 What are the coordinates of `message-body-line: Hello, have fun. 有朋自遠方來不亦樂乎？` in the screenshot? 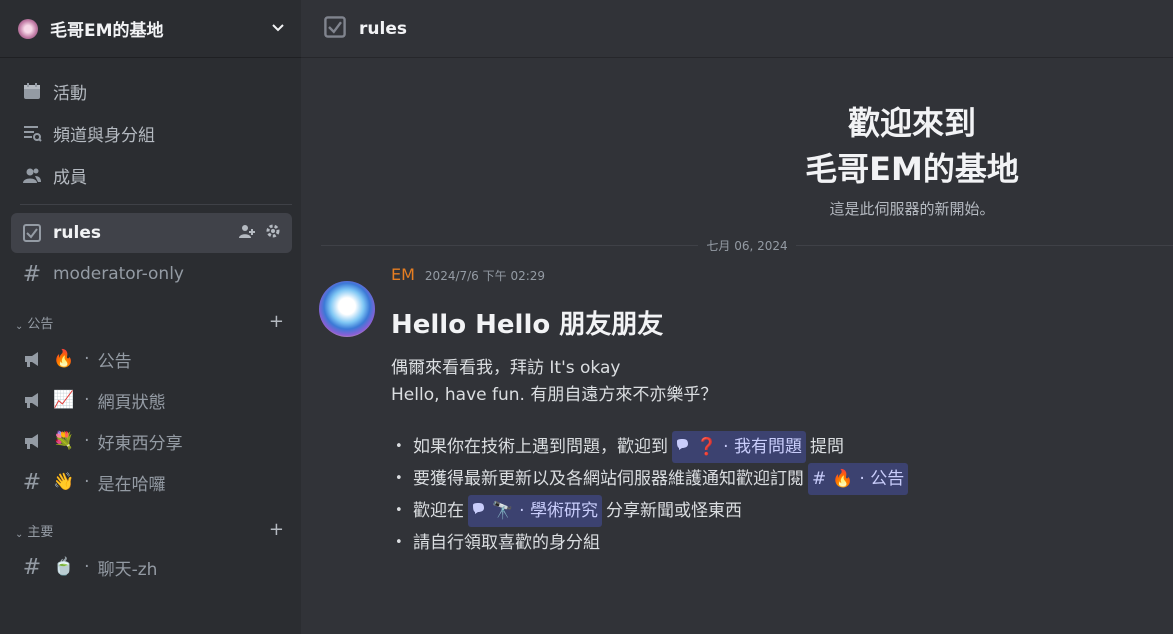 It's located at (554, 395).